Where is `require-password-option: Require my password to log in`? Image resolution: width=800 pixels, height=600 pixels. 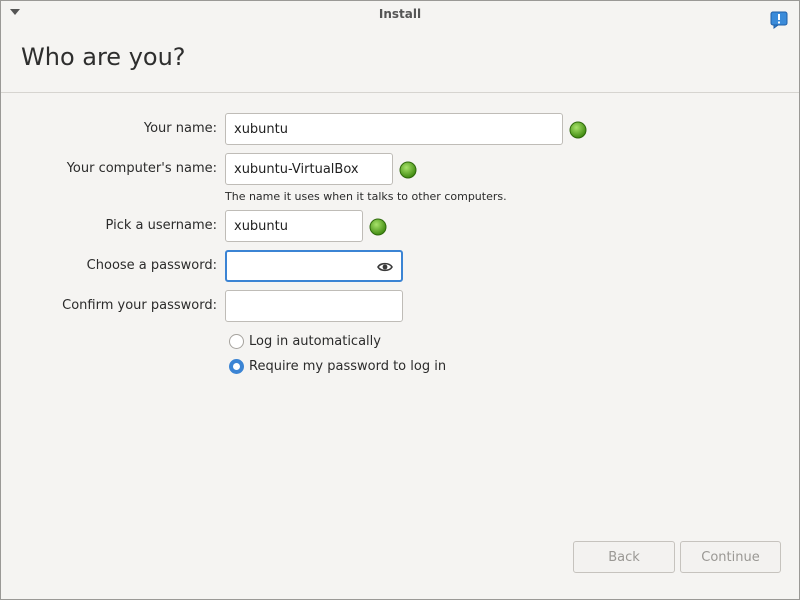 require-password-option: Require my password to log in is located at coordinates (337, 366).